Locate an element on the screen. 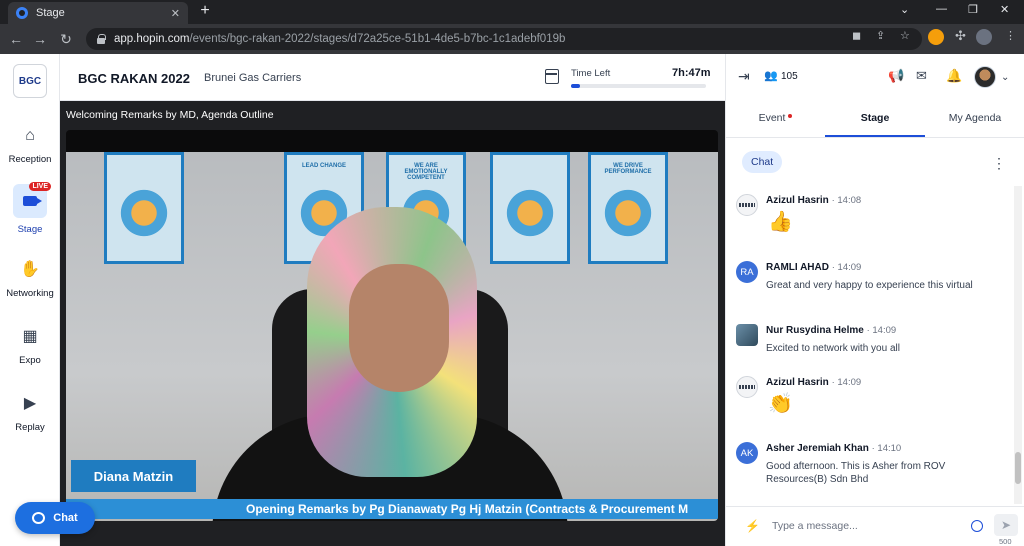  user-avatar is located at coordinates (985, 77).